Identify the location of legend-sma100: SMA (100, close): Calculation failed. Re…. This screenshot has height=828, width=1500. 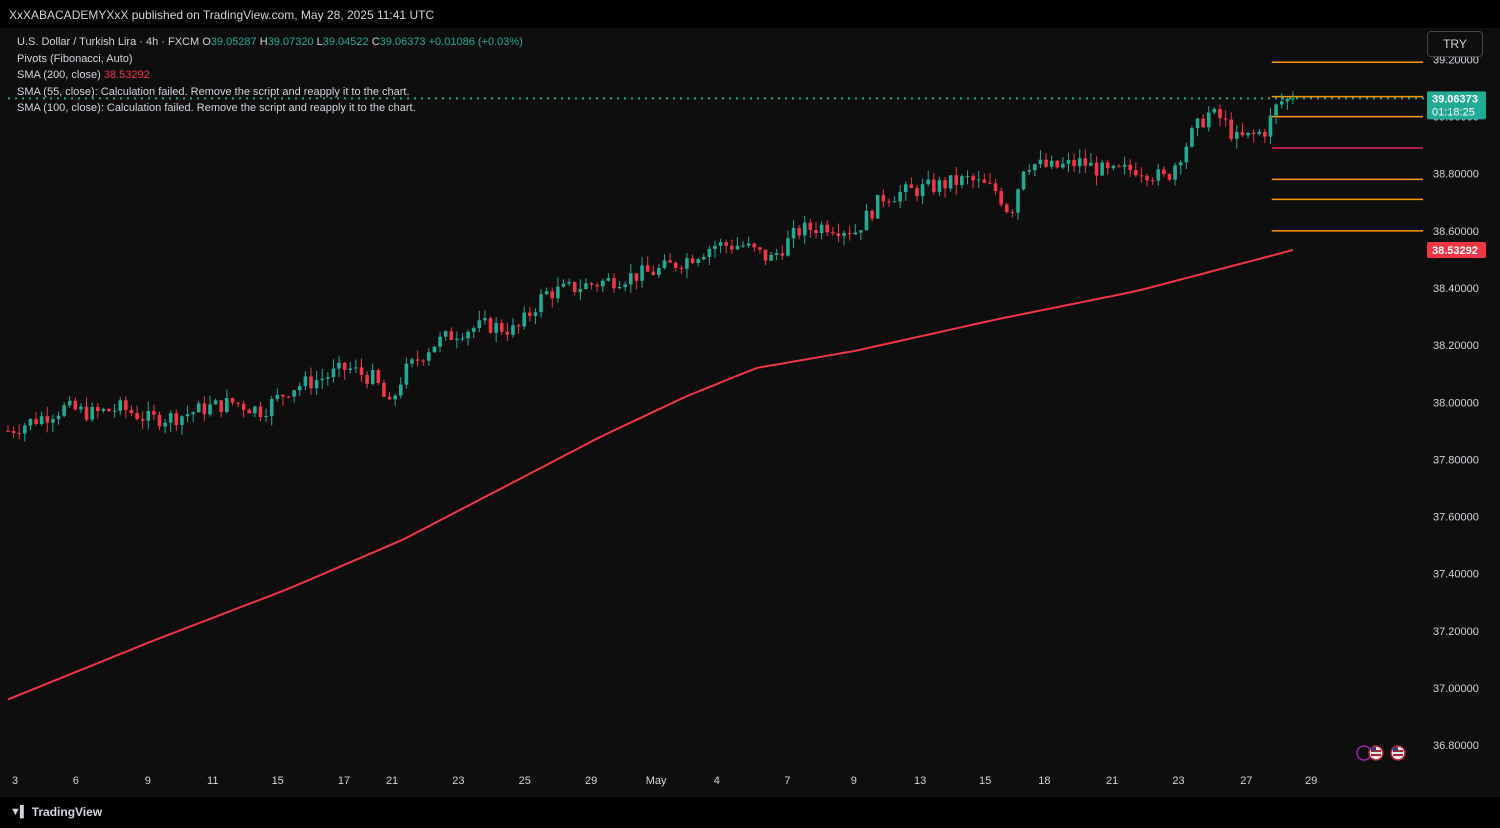
(270, 108).